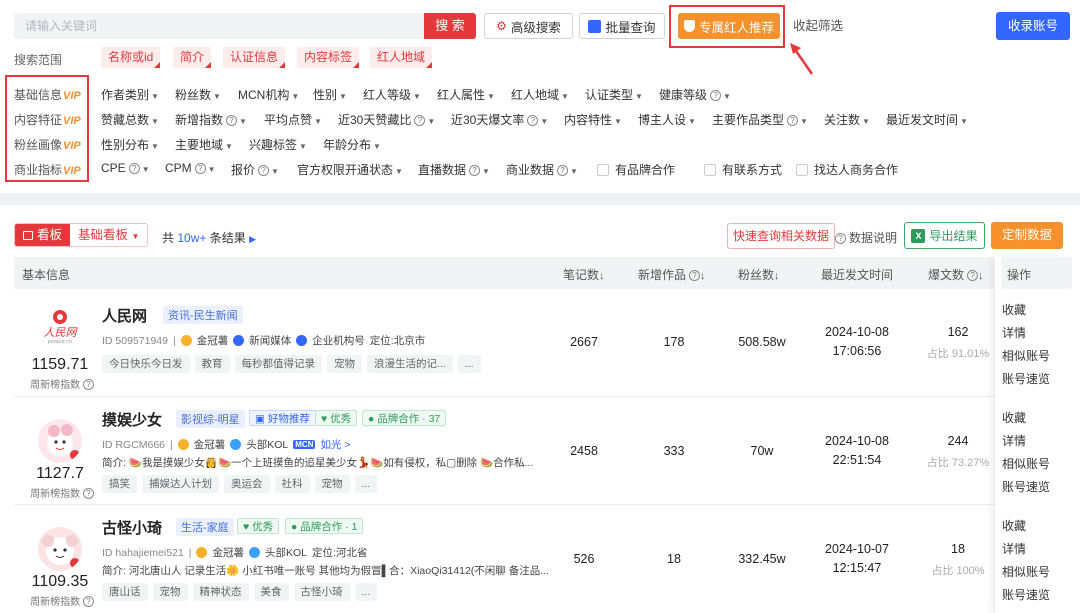  I want to click on export-button: X 导出结果, so click(944, 235).